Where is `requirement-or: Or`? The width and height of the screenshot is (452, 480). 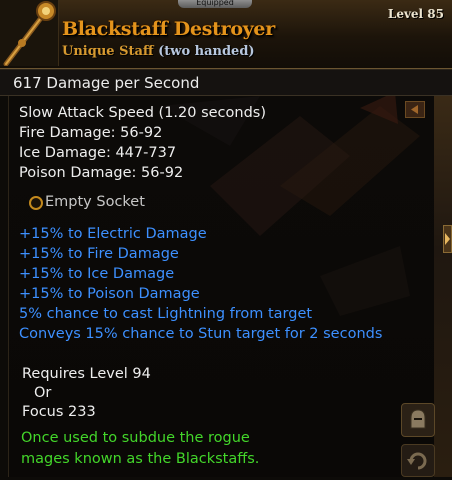
requirement-or: Or is located at coordinates (43, 393).